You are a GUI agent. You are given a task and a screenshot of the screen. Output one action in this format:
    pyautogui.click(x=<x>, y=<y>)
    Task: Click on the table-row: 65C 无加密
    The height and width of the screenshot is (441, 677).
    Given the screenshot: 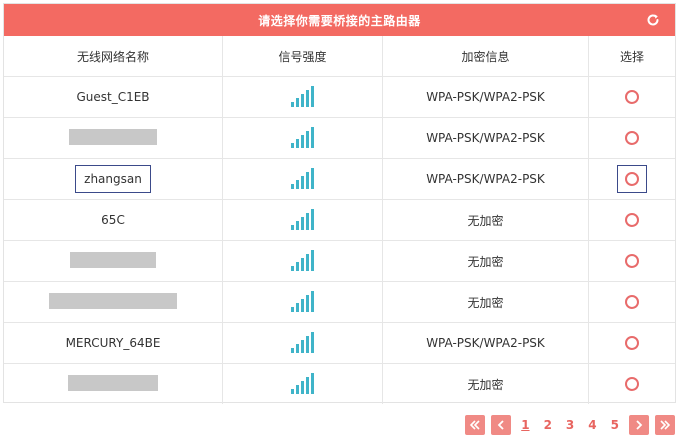 What is the action you would take?
    pyautogui.click(x=339, y=220)
    